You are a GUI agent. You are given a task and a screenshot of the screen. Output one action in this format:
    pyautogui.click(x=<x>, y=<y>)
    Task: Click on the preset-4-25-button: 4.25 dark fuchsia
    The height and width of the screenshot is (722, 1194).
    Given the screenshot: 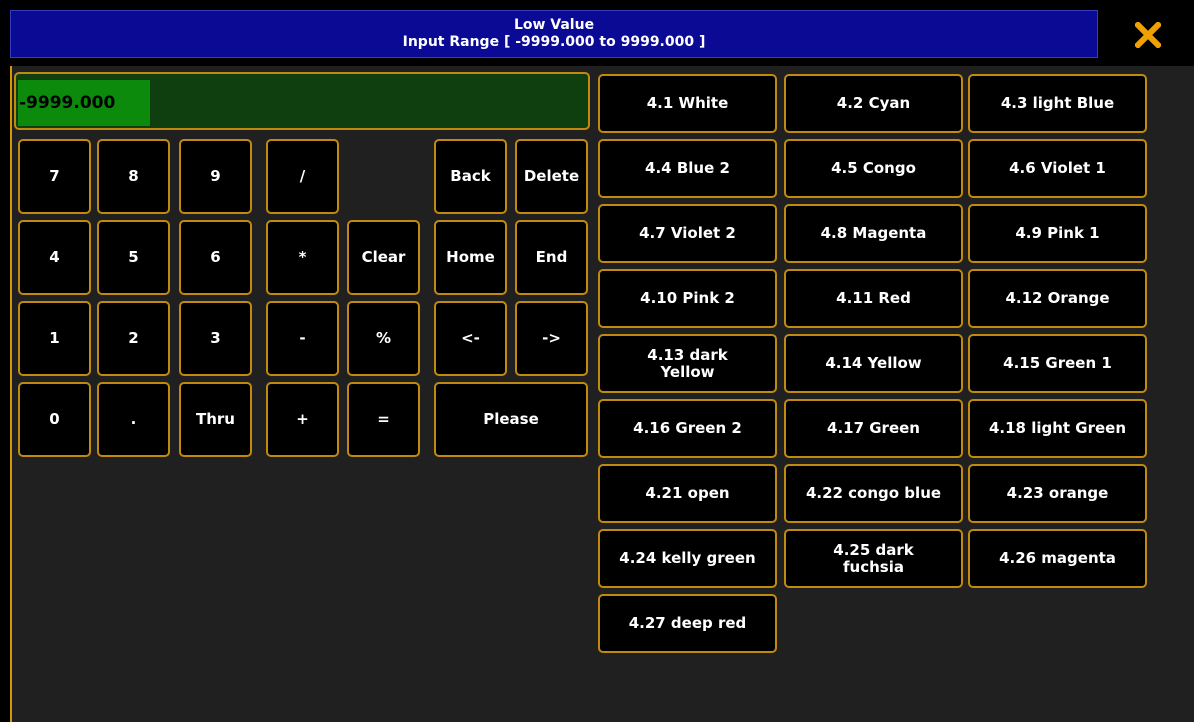 What is the action you would take?
    pyautogui.click(x=873, y=558)
    